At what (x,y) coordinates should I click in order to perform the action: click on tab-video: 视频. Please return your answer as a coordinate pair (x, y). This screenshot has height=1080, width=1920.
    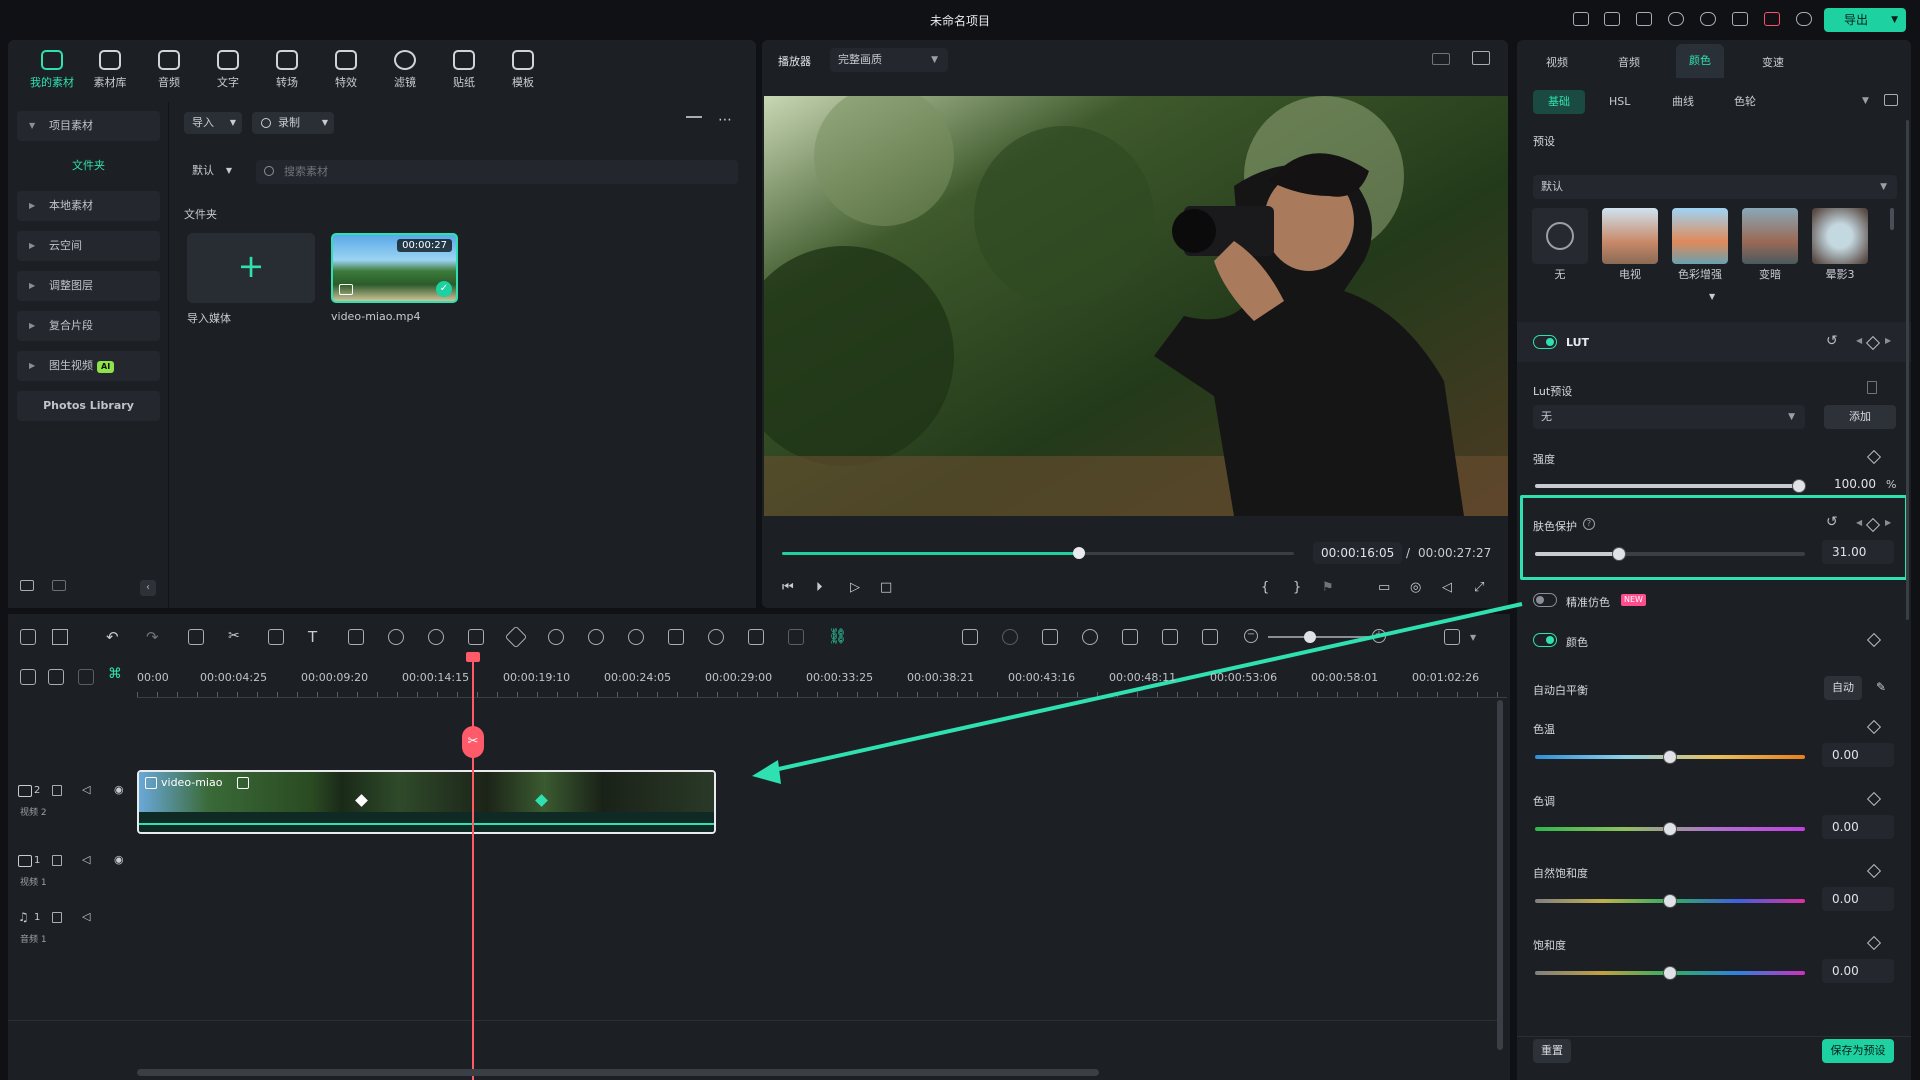
    Looking at the image, I should click on (1557, 62).